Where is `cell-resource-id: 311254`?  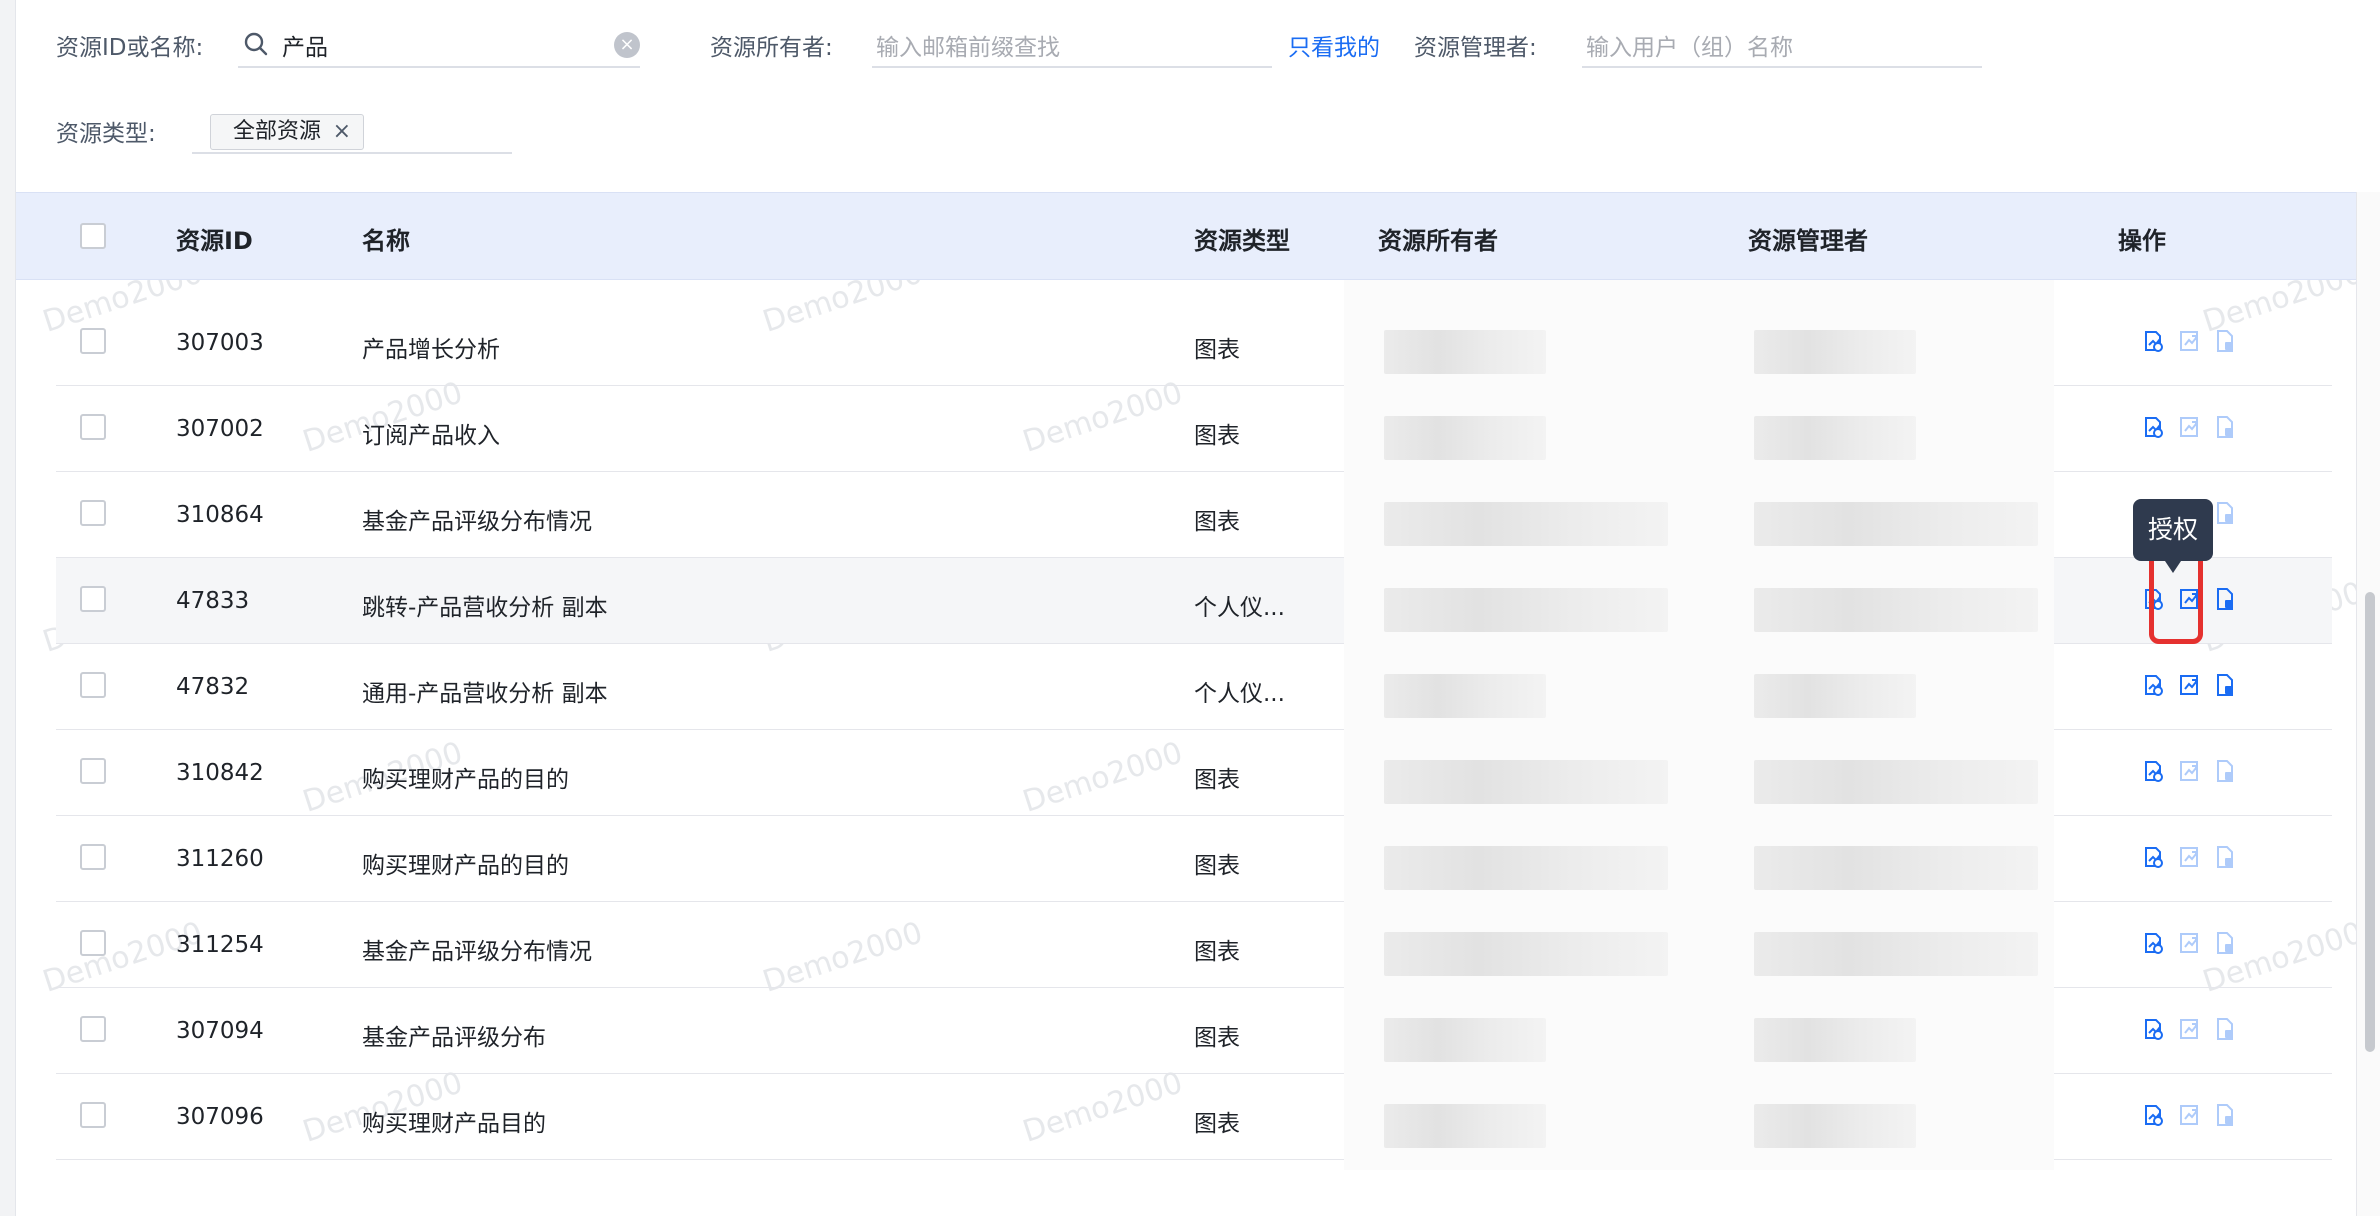
cell-resource-id: 311254 is located at coordinates (220, 945).